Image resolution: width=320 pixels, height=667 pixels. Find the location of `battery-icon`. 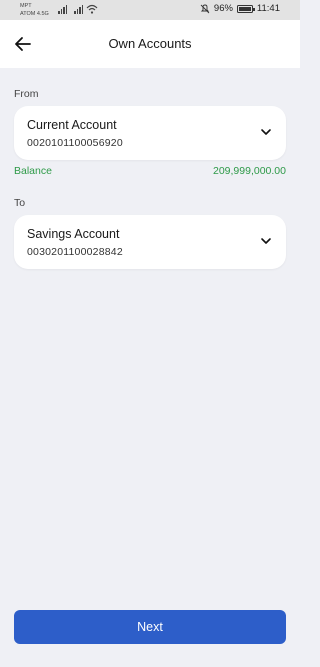

battery-icon is located at coordinates (245, 8).